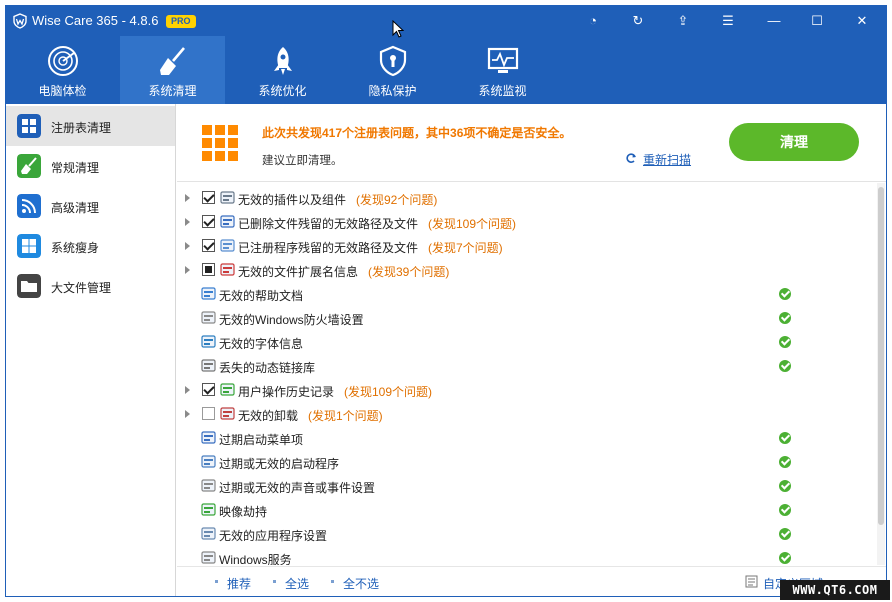 The height and width of the screenshot is (602, 892). I want to click on close-icon: ✕, so click(862, 20).